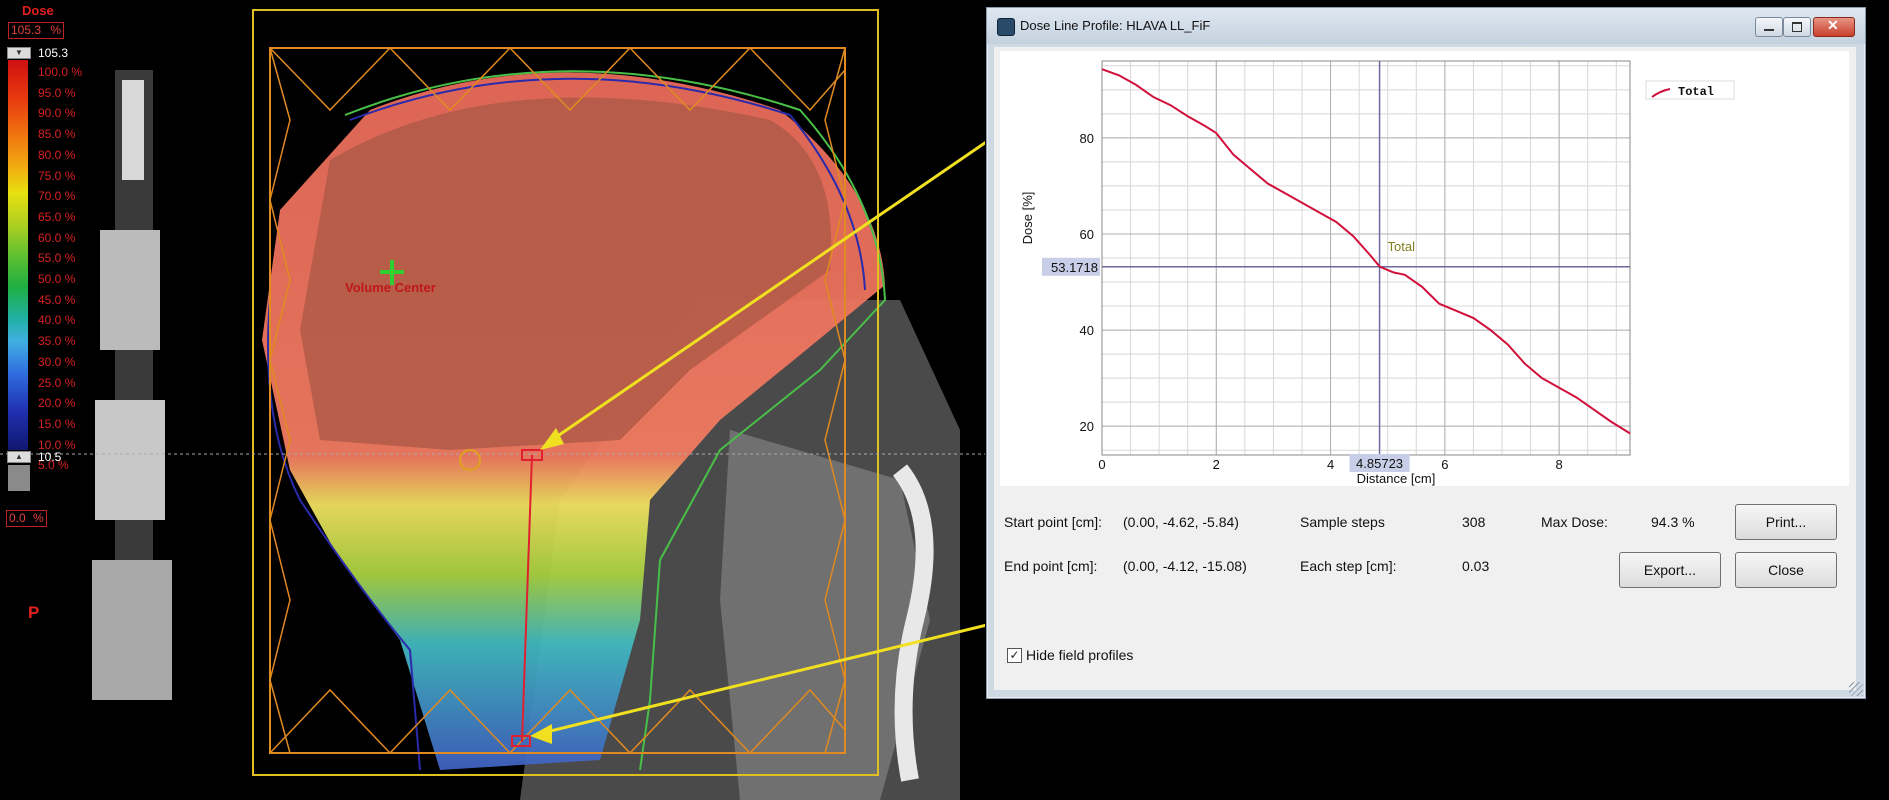  What do you see at coordinates (1476, 566) in the screenshot?
I see `each-step-value: 0.03` at bounding box center [1476, 566].